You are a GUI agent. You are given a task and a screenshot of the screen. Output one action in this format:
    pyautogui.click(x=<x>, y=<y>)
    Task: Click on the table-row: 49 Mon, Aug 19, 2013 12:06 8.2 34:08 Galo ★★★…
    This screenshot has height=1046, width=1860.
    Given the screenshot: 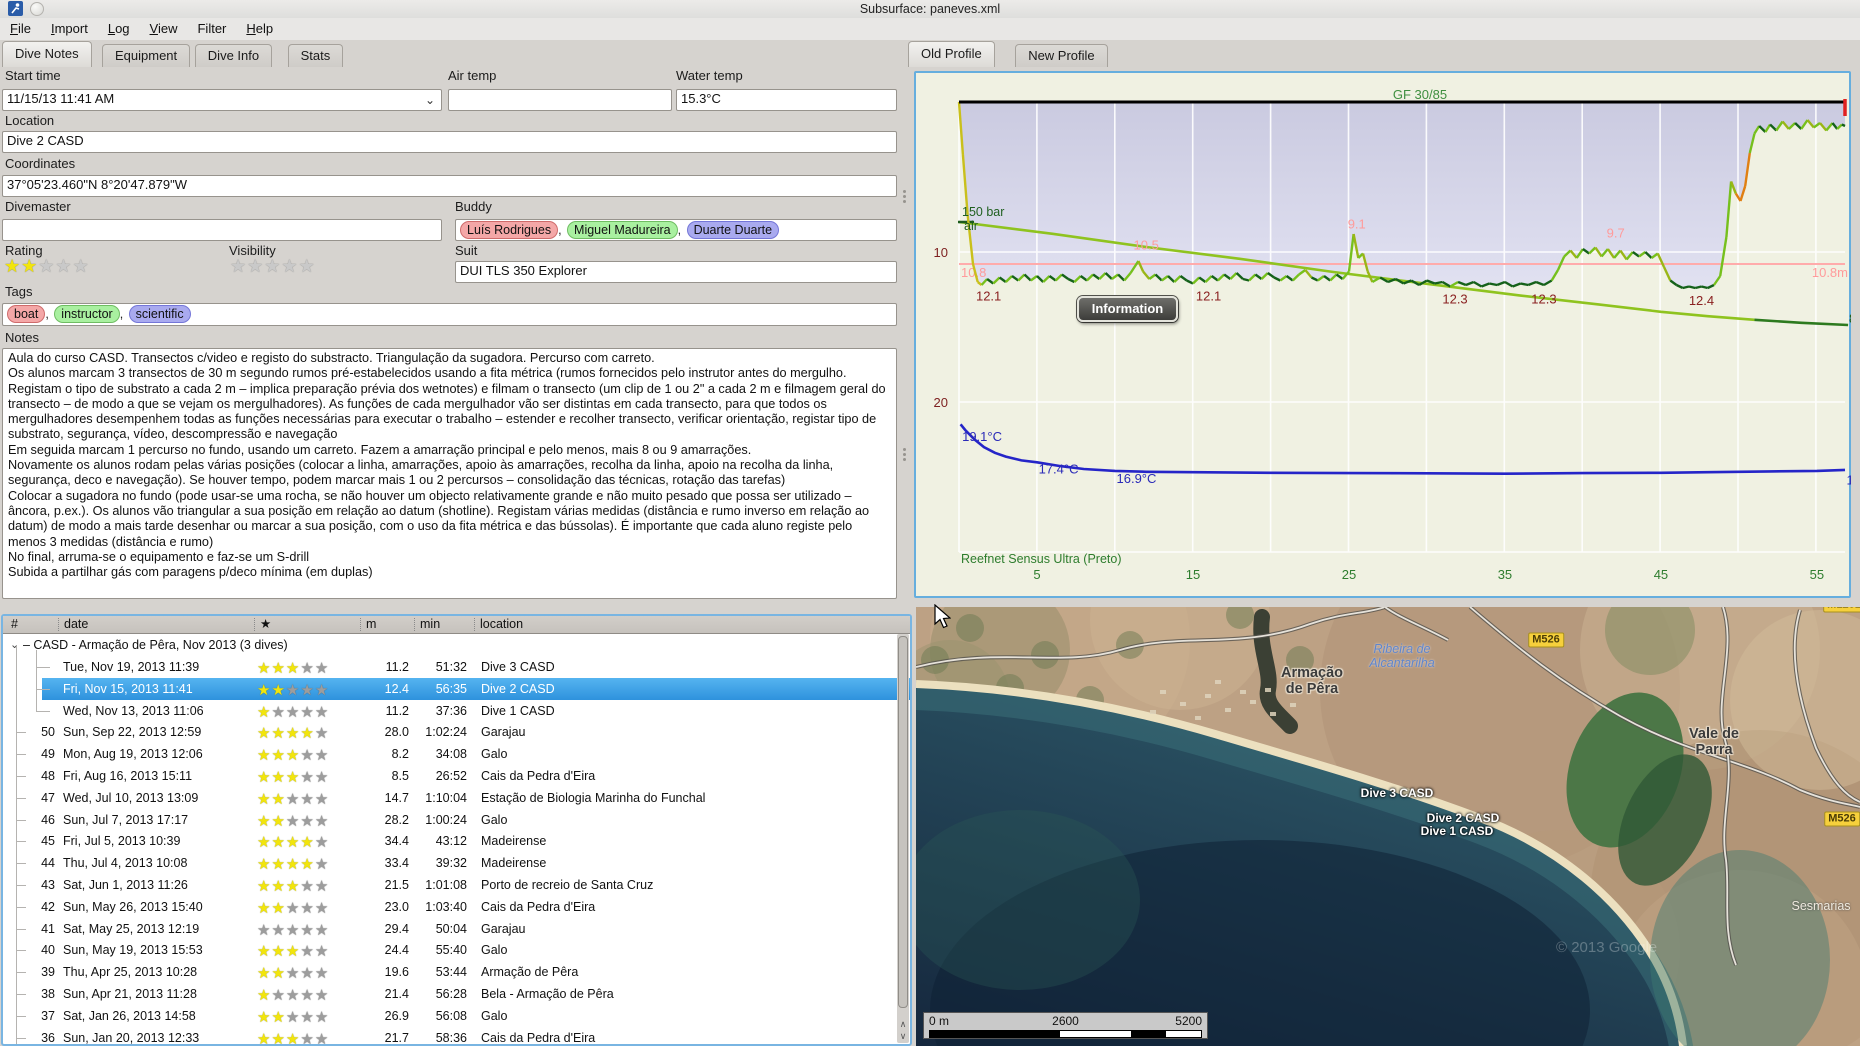 What is the action you would take?
    pyautogui.click(x=450, y=754)
    